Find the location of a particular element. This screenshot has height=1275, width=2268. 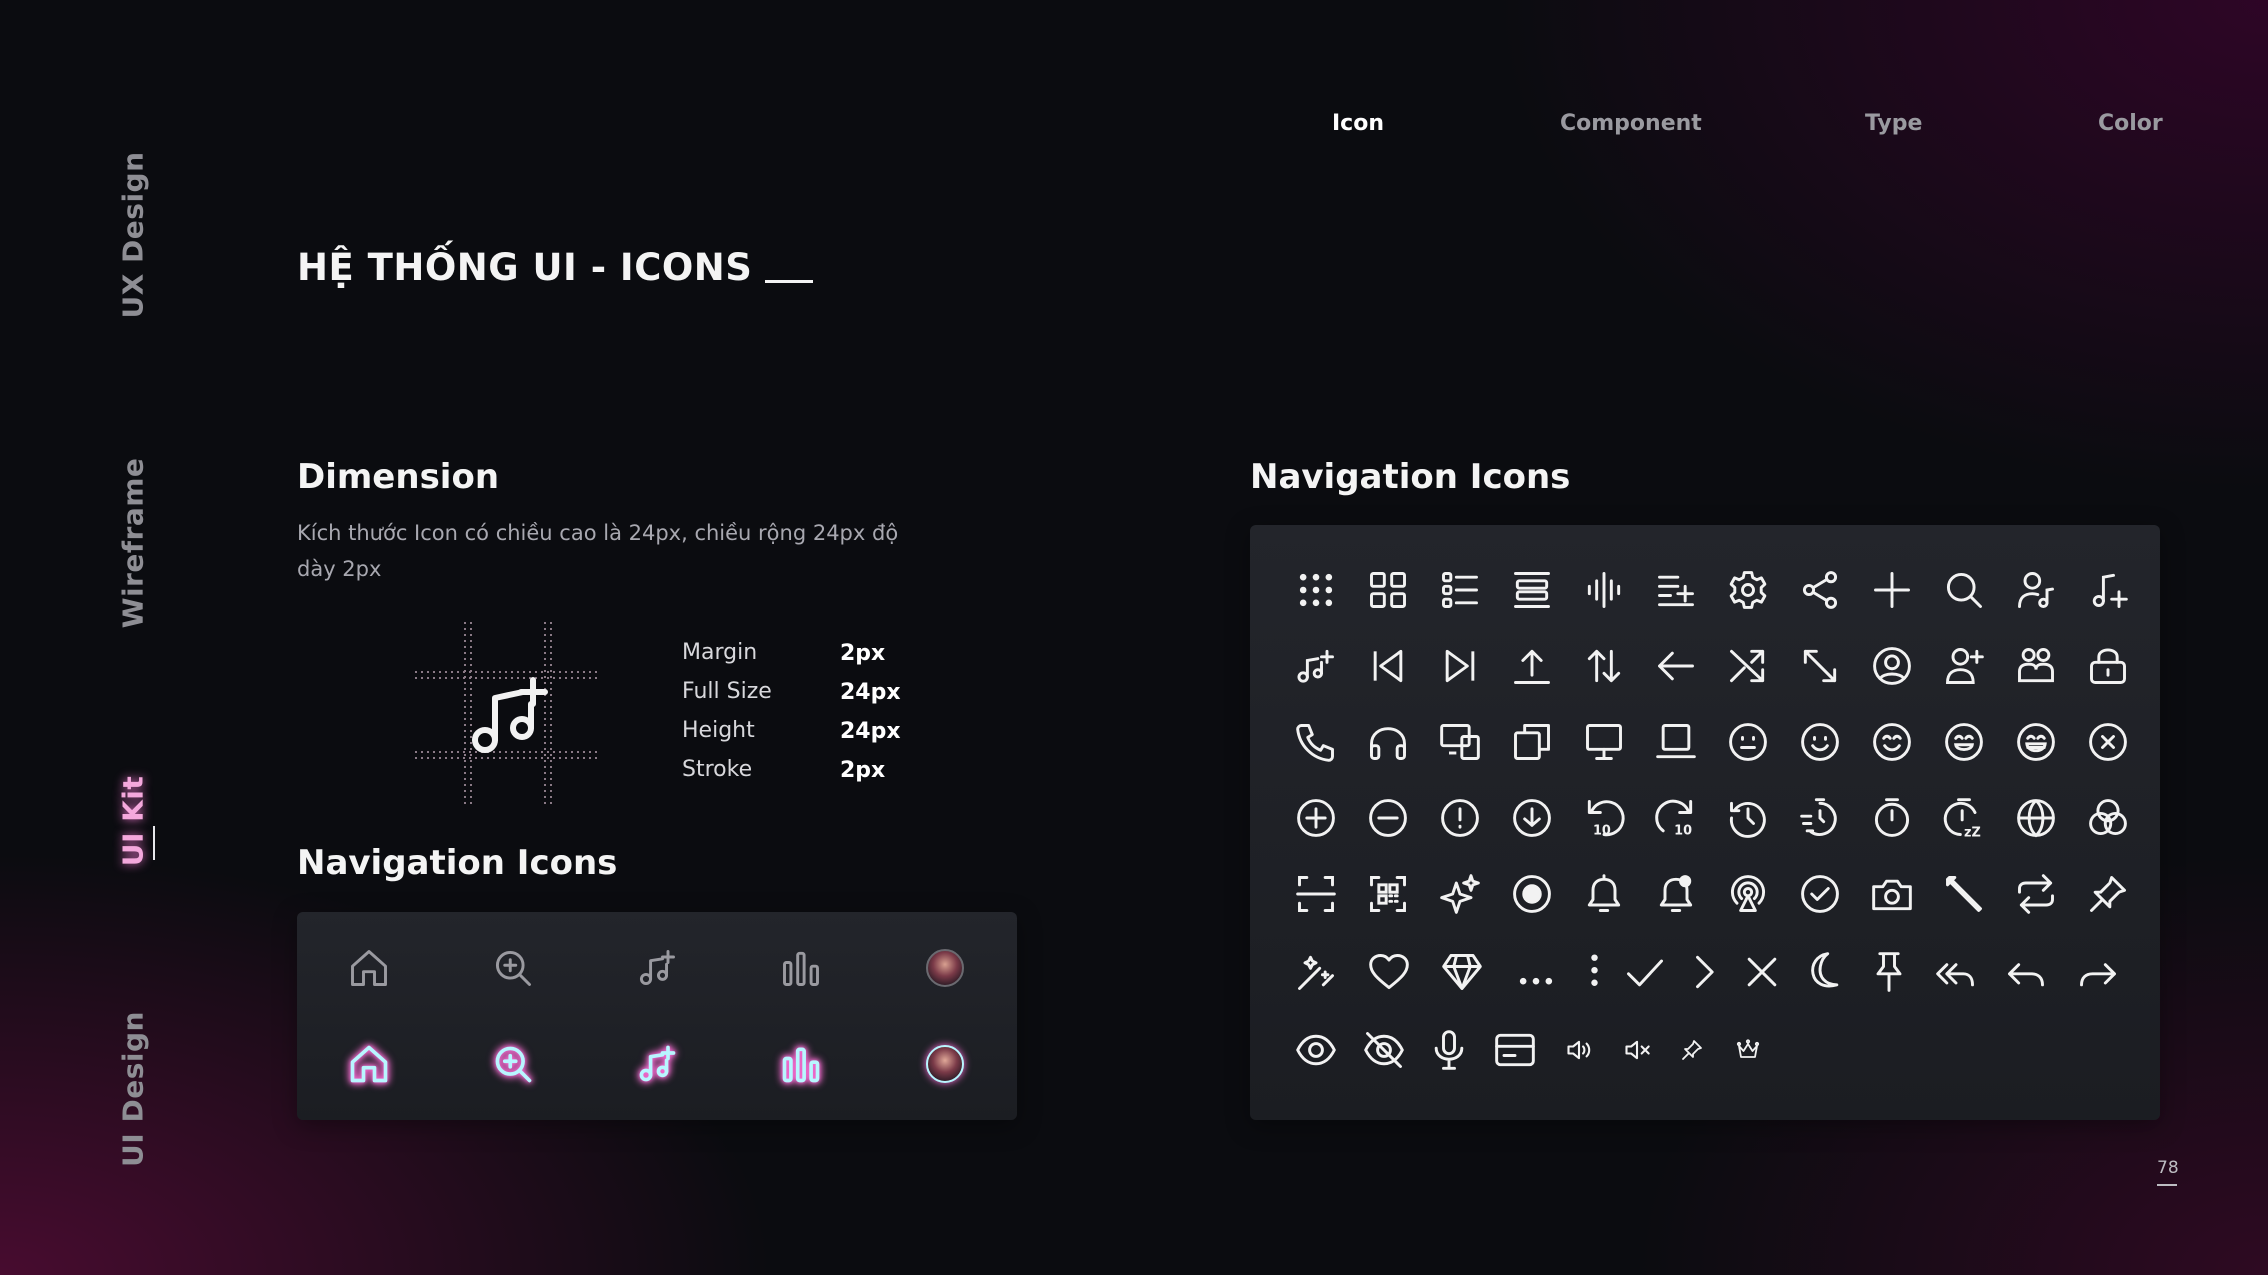

bell-icon is located at coordinates (1604, 894).